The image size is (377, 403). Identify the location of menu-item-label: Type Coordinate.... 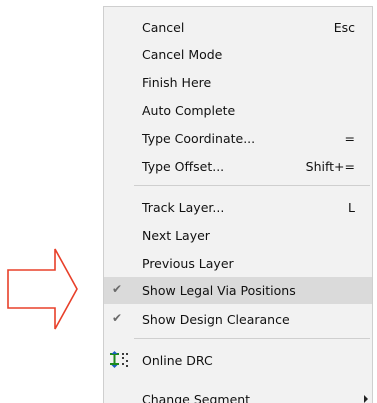
(199, 138).